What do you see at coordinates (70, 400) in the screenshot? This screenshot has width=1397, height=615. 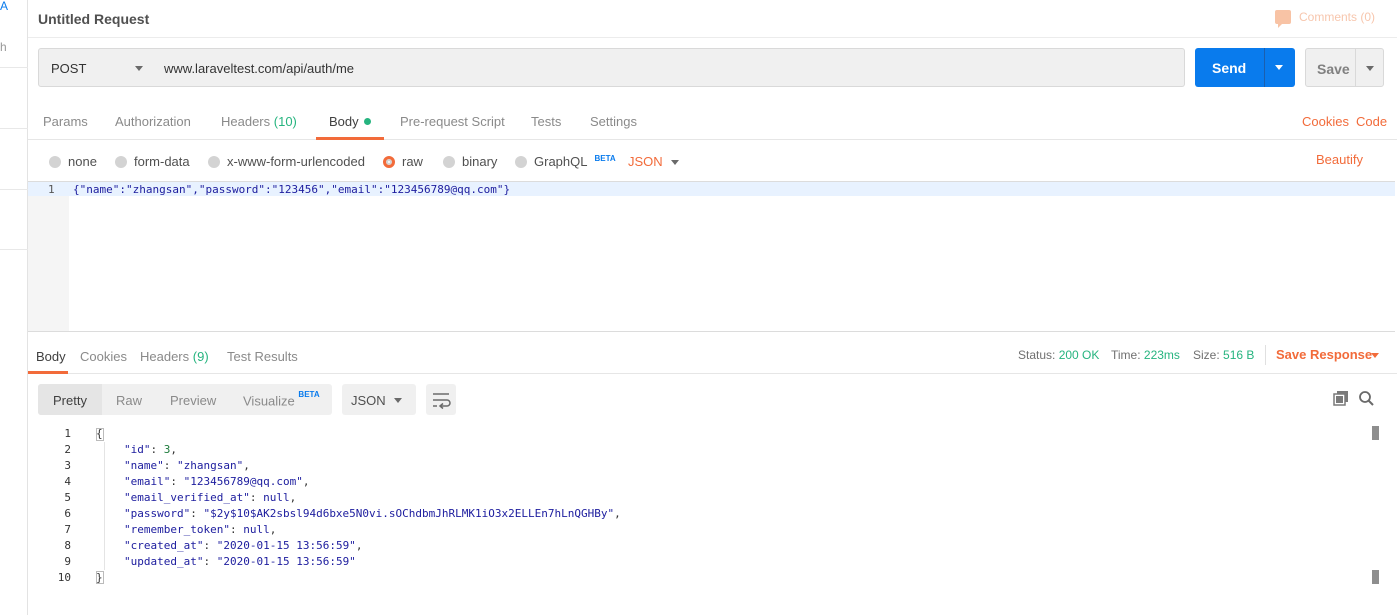 I see `view-pretty-button: Pretty` at bounding box center [70, 400].